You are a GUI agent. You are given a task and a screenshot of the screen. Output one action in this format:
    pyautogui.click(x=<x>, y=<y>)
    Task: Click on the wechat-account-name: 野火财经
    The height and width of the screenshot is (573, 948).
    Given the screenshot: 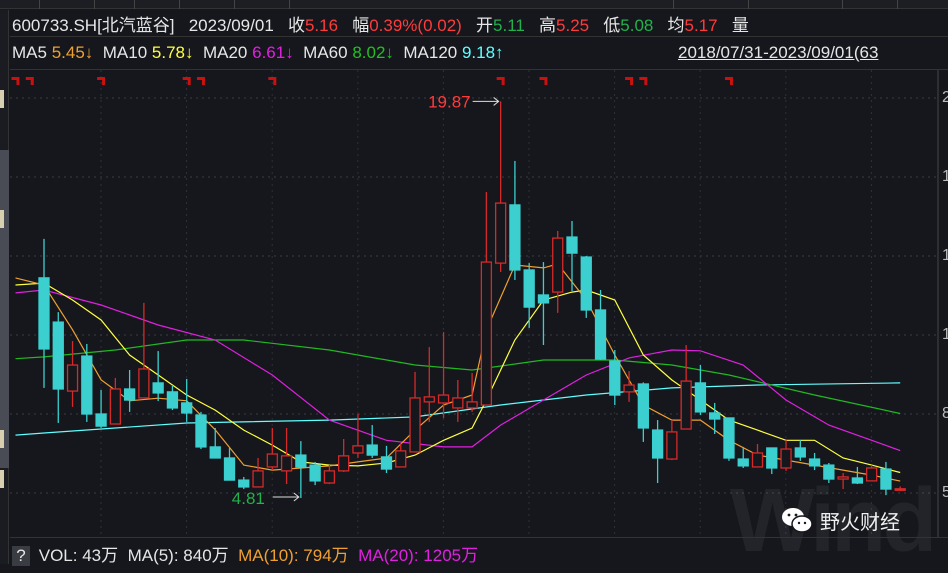 What is the action you would take?
    pyautogui.click(x=860, y=522)
    